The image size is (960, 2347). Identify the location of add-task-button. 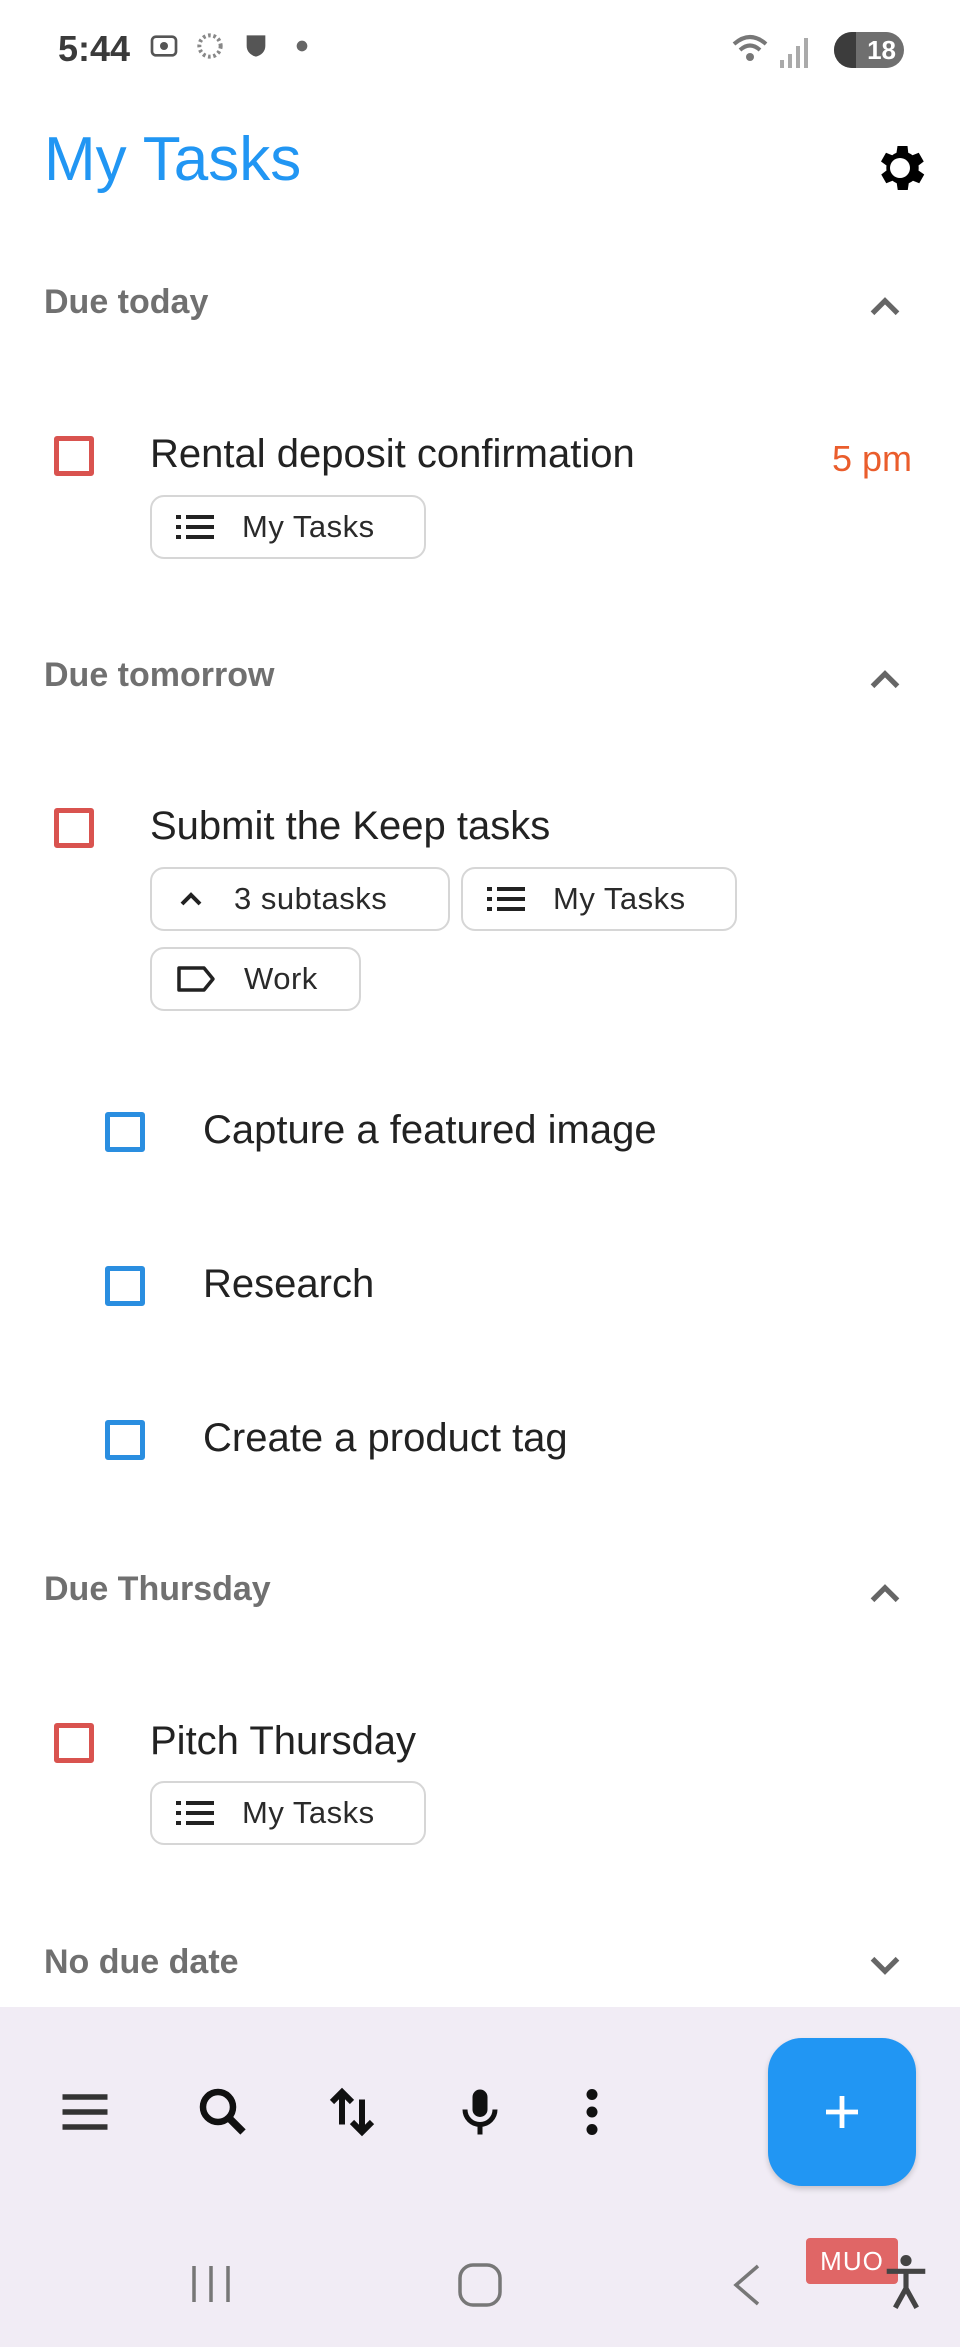
(842, 2112).